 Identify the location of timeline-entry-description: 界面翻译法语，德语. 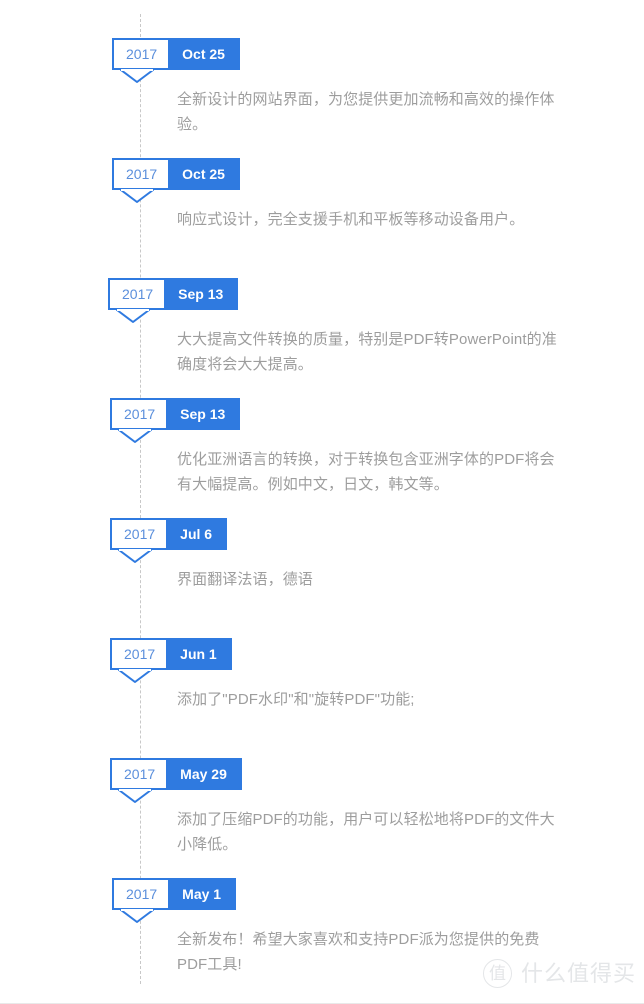
(245, 579).